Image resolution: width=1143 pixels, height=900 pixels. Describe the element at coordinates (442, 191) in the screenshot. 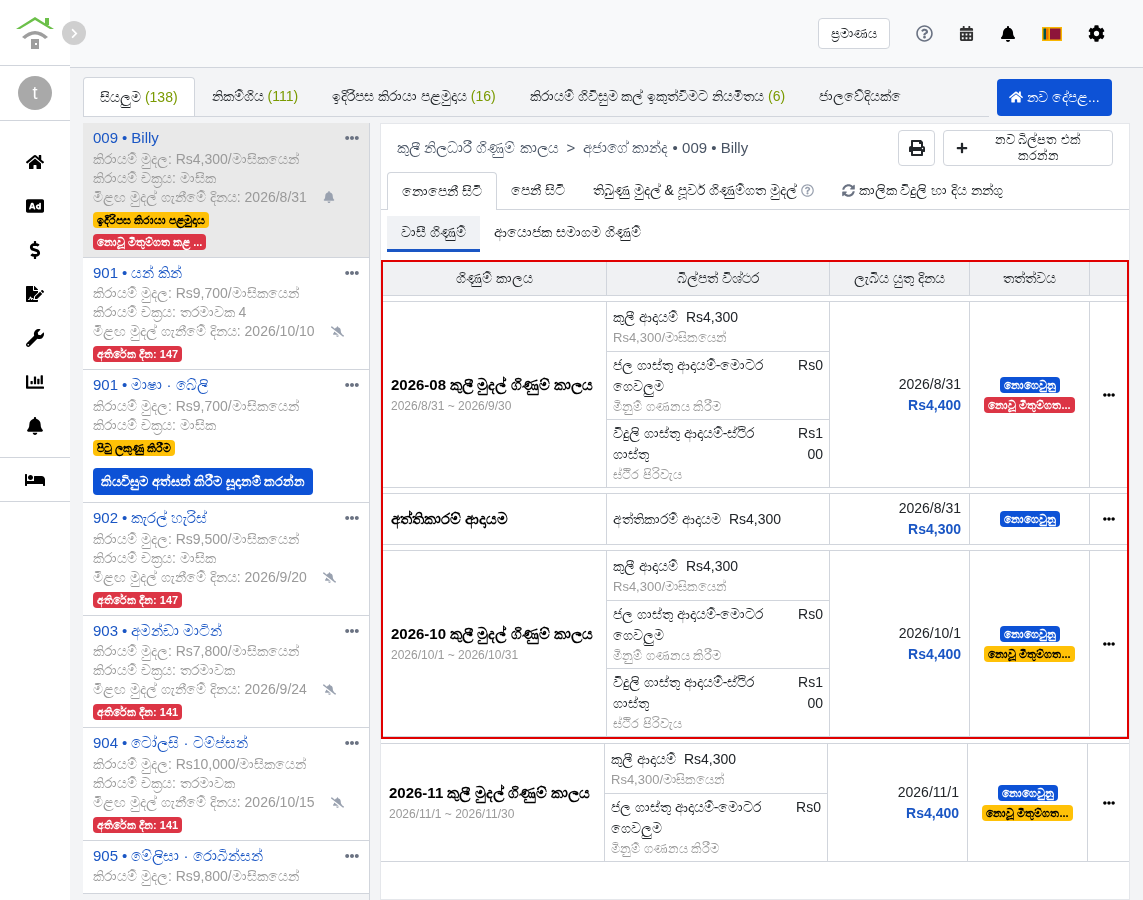

I see `detail-tab: නොපෙනී සිටි` at that location.